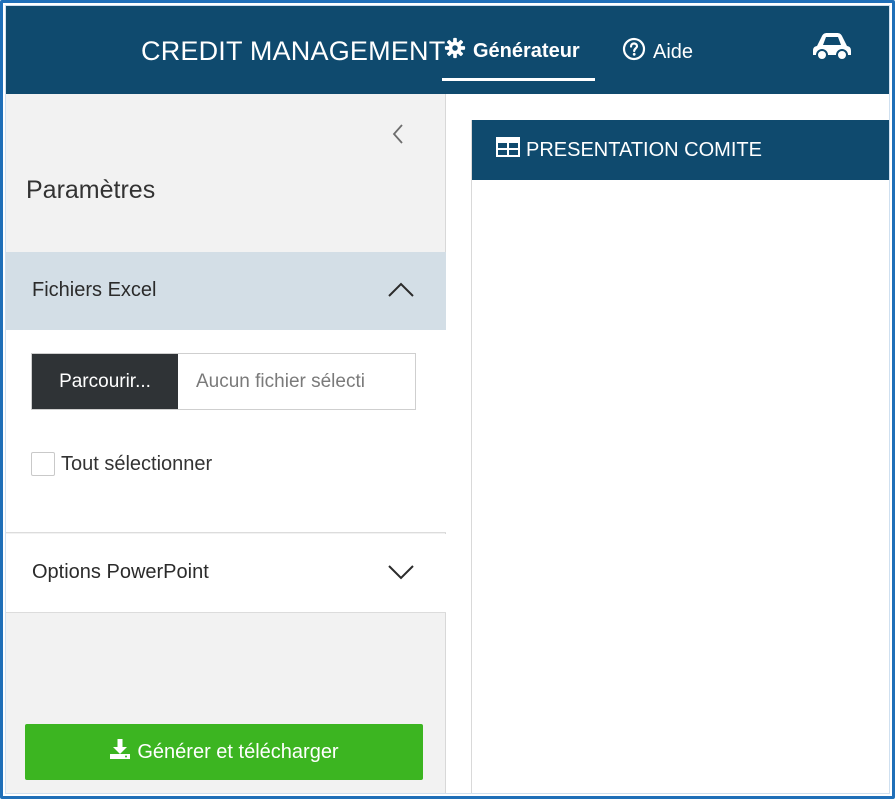  Describe the element at coordinates (398, 134) in the screenshot. I see `chevron-left-icon` at that location.